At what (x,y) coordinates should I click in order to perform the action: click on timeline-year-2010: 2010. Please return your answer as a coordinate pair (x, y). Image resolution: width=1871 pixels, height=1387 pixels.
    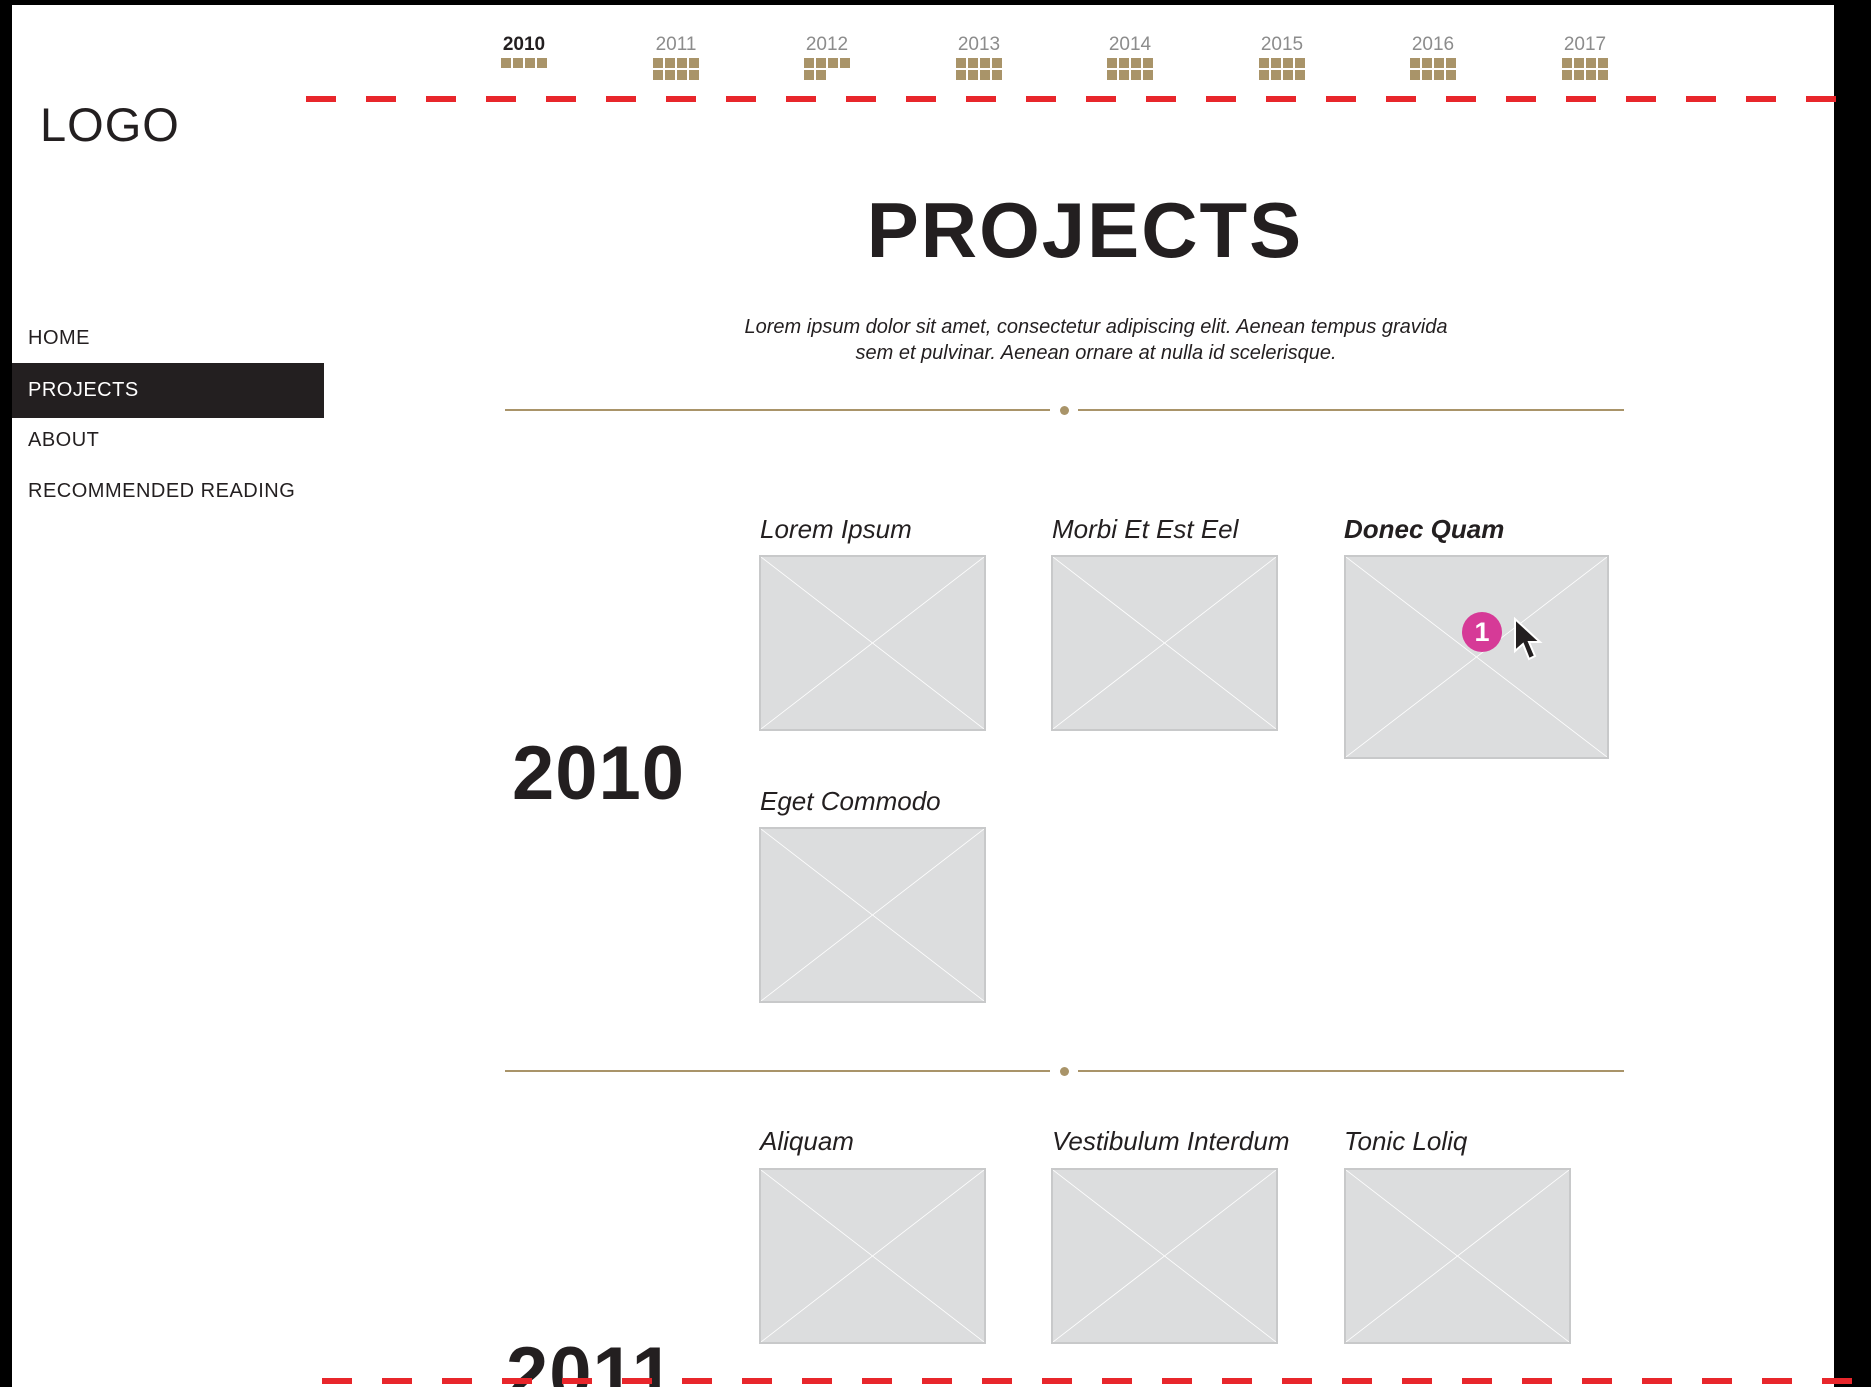
    Looking at the image, I should click on (524, 51).